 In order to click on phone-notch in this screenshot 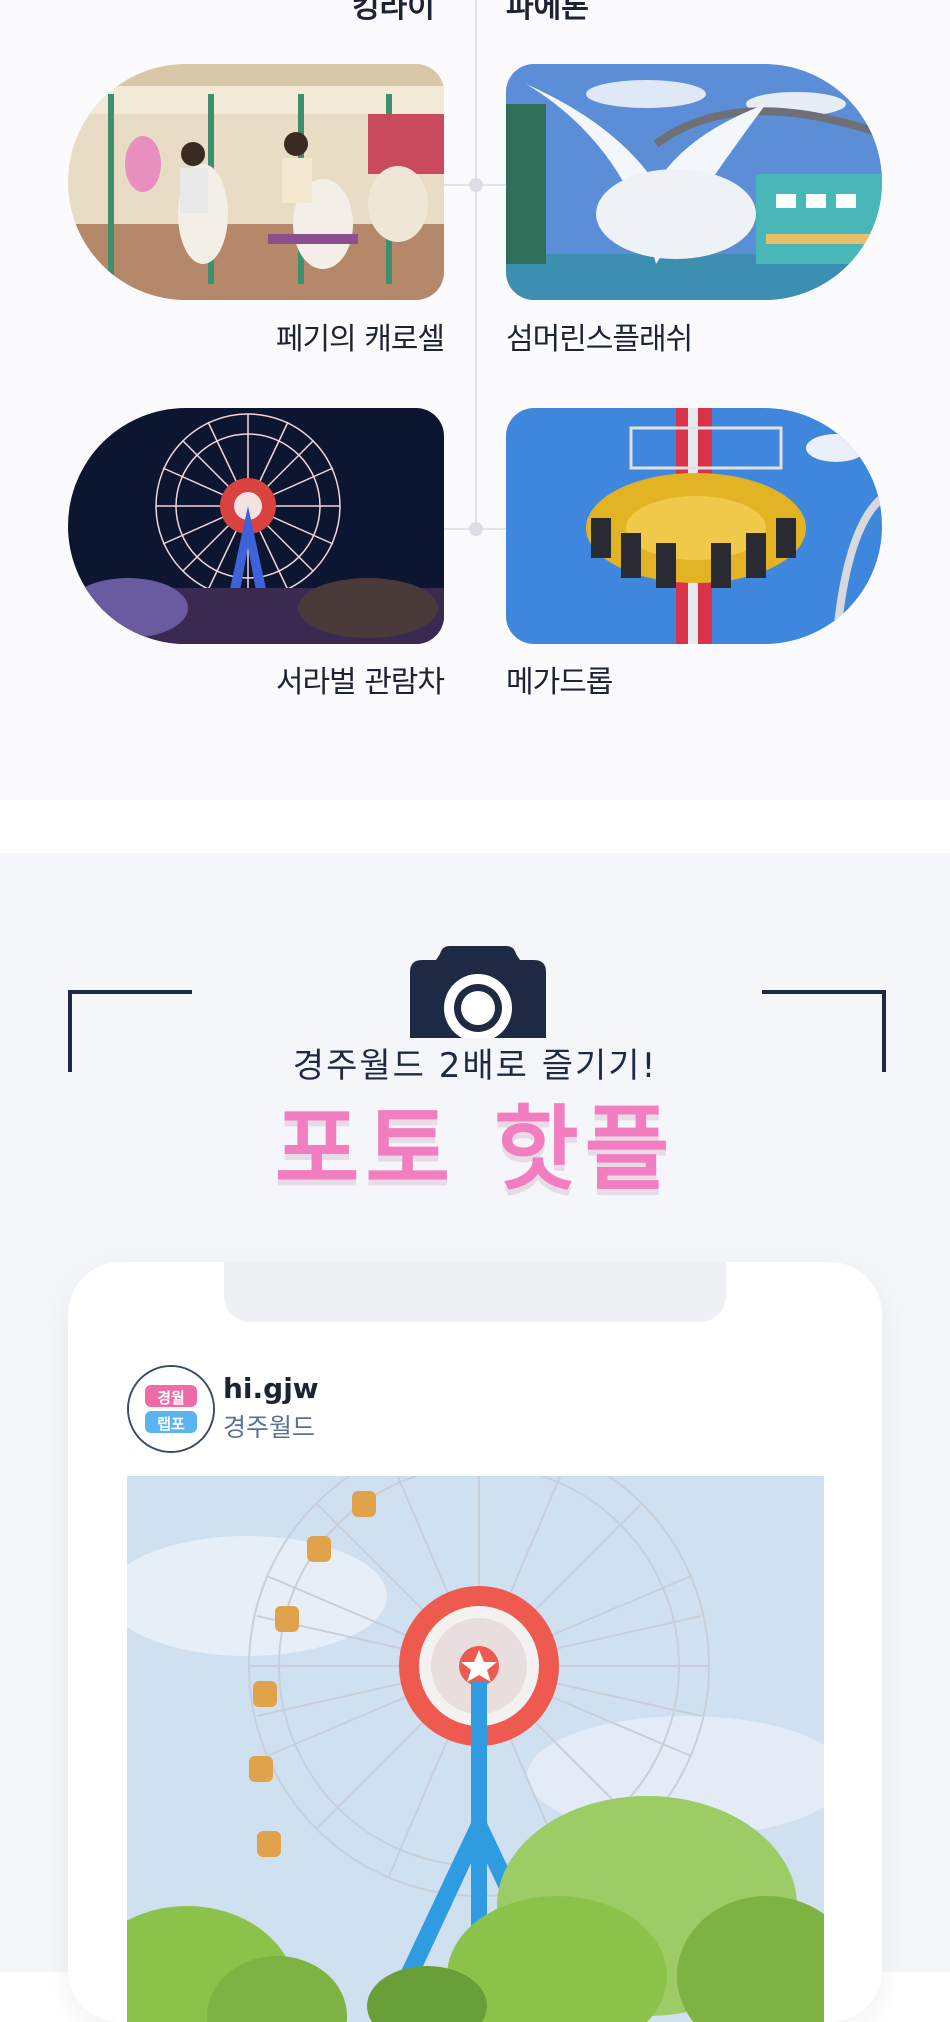, I will do `click(475, 1292)`.